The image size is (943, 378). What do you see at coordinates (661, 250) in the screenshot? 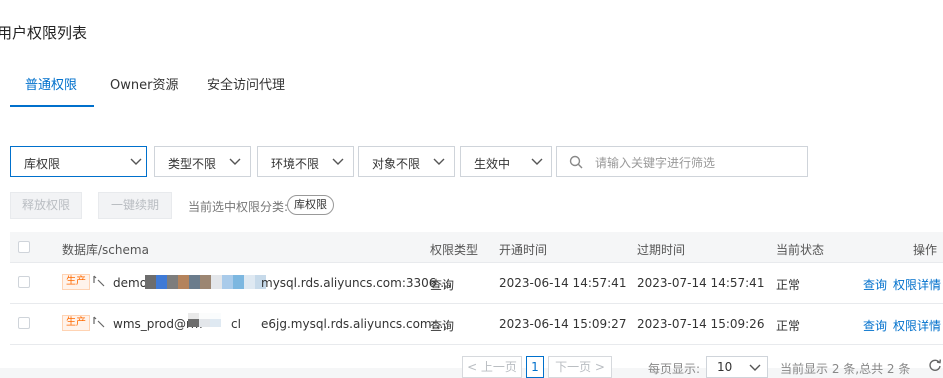
I see `column-header-expire-time: 过期时间` at bounding box center [661, 250].